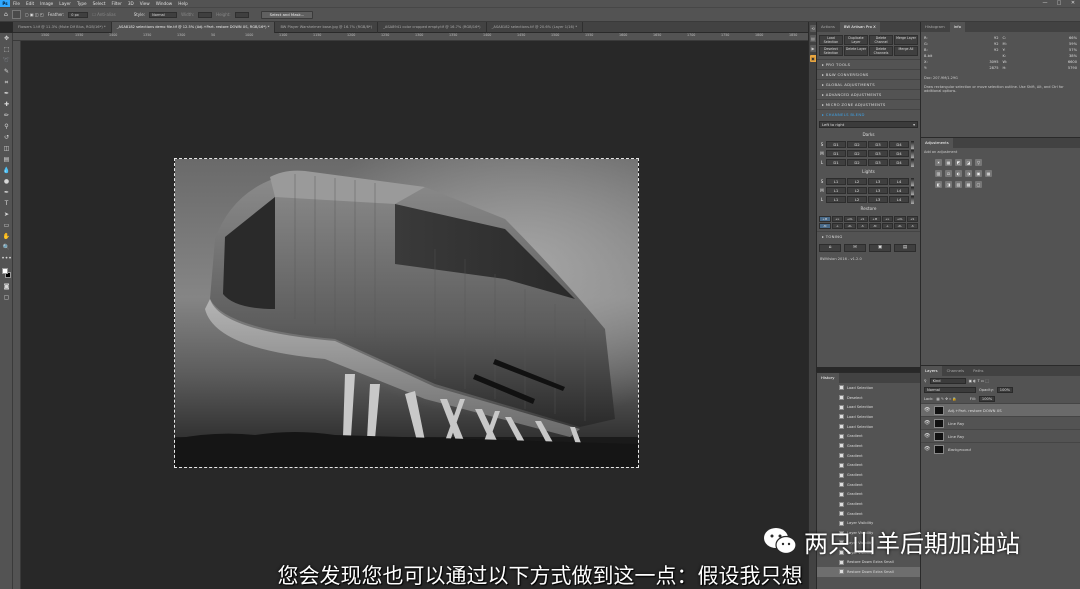  Describe the element at coordinates (78, 14) in the screenshot. I see `feather-input: 0 px` at that location.